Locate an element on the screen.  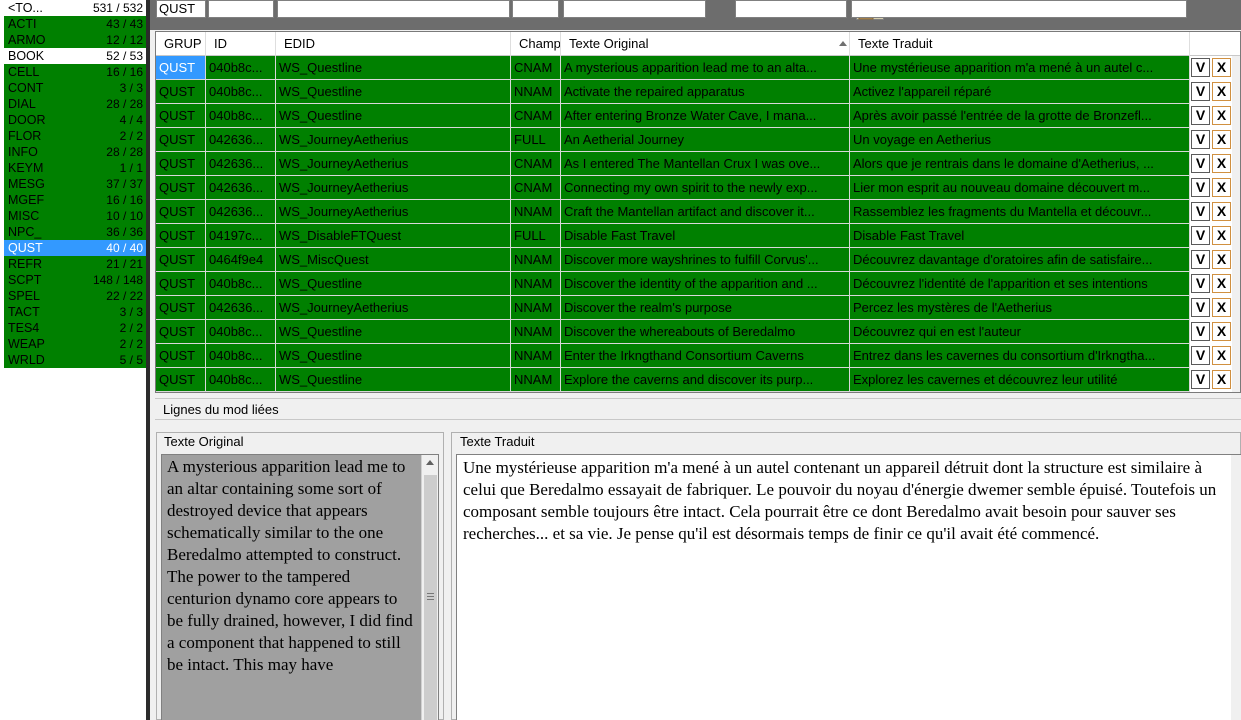
filter-champ-input is located at coordinates (535, 9).